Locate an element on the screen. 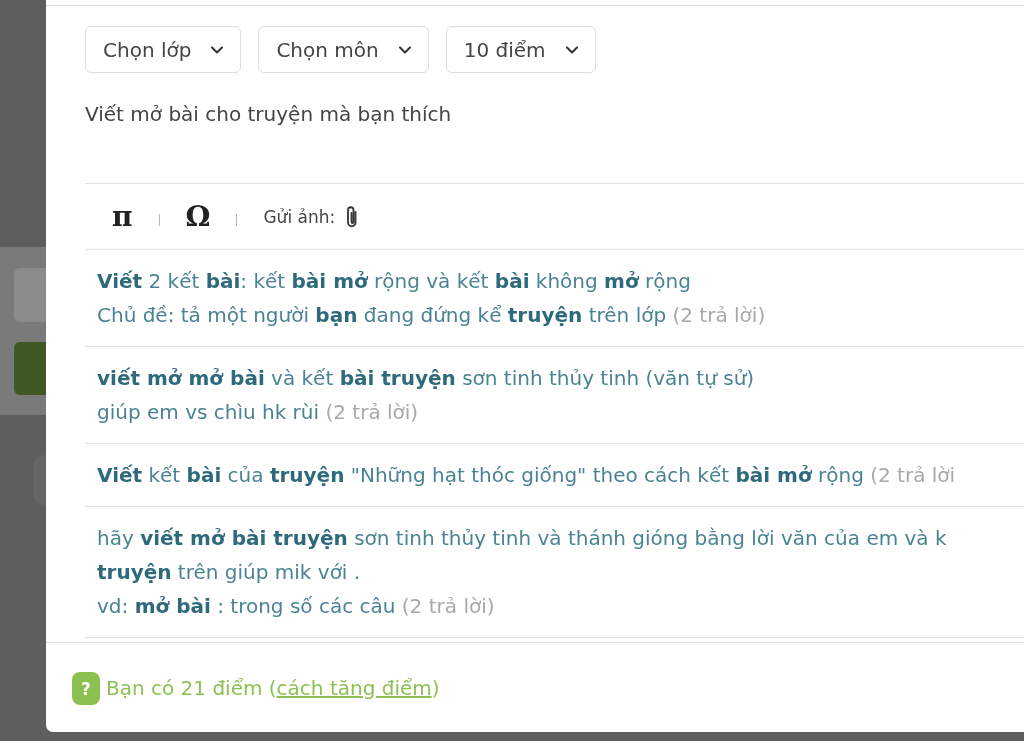 This screenshot has height=741, width=1024. dimmed-card is located at coordinates (30, 295).